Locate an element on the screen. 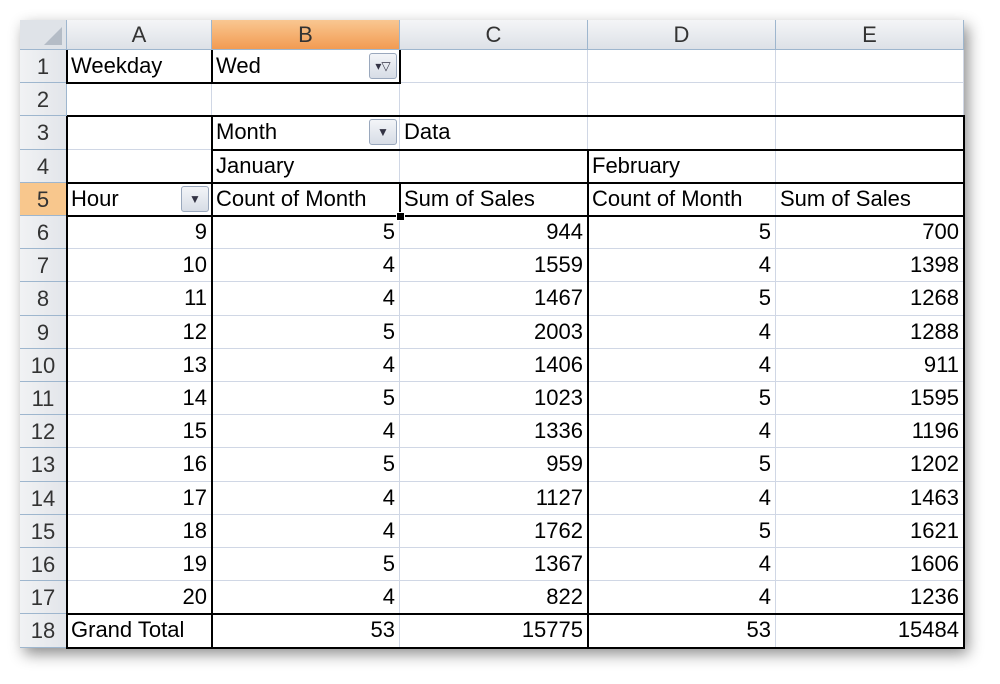 The height and width of the screenshot is (684, 1000). cell-b12: 4 is located at coordinates (306, 432).